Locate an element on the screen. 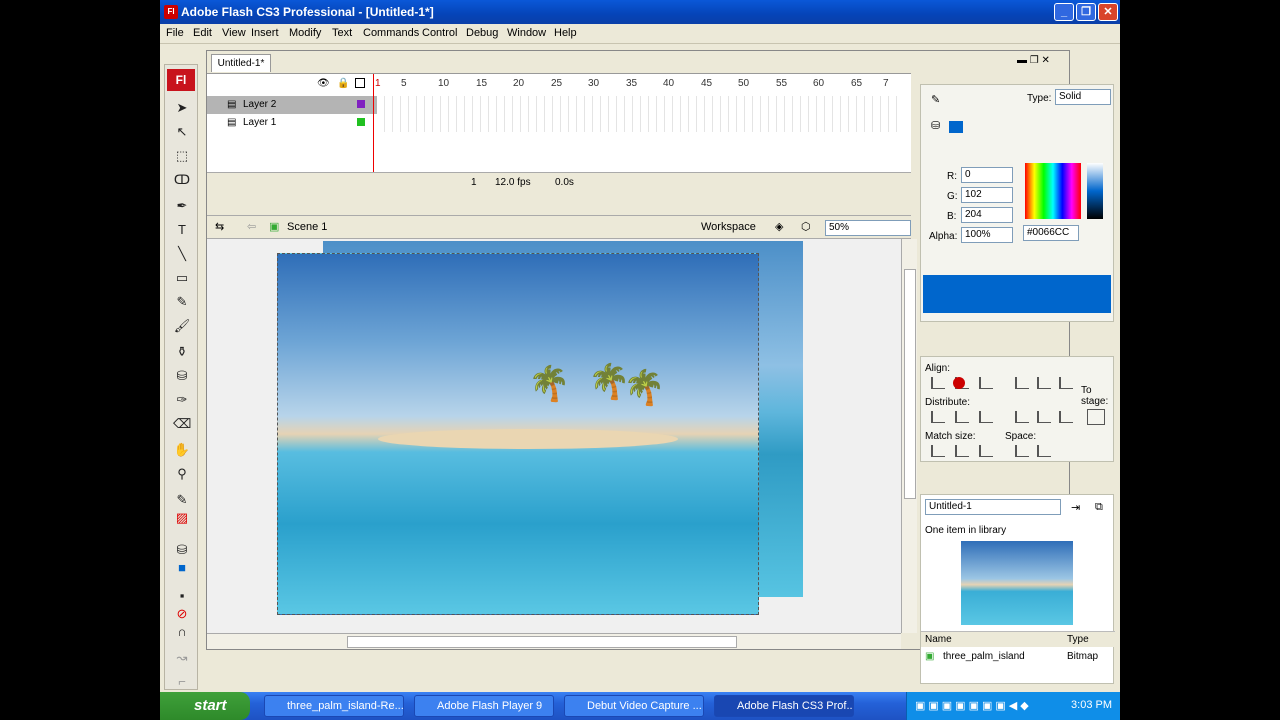 The width and height of the screenshot is (1280, 720). horizontal-scrollbar is located at coordinates (554, 641).